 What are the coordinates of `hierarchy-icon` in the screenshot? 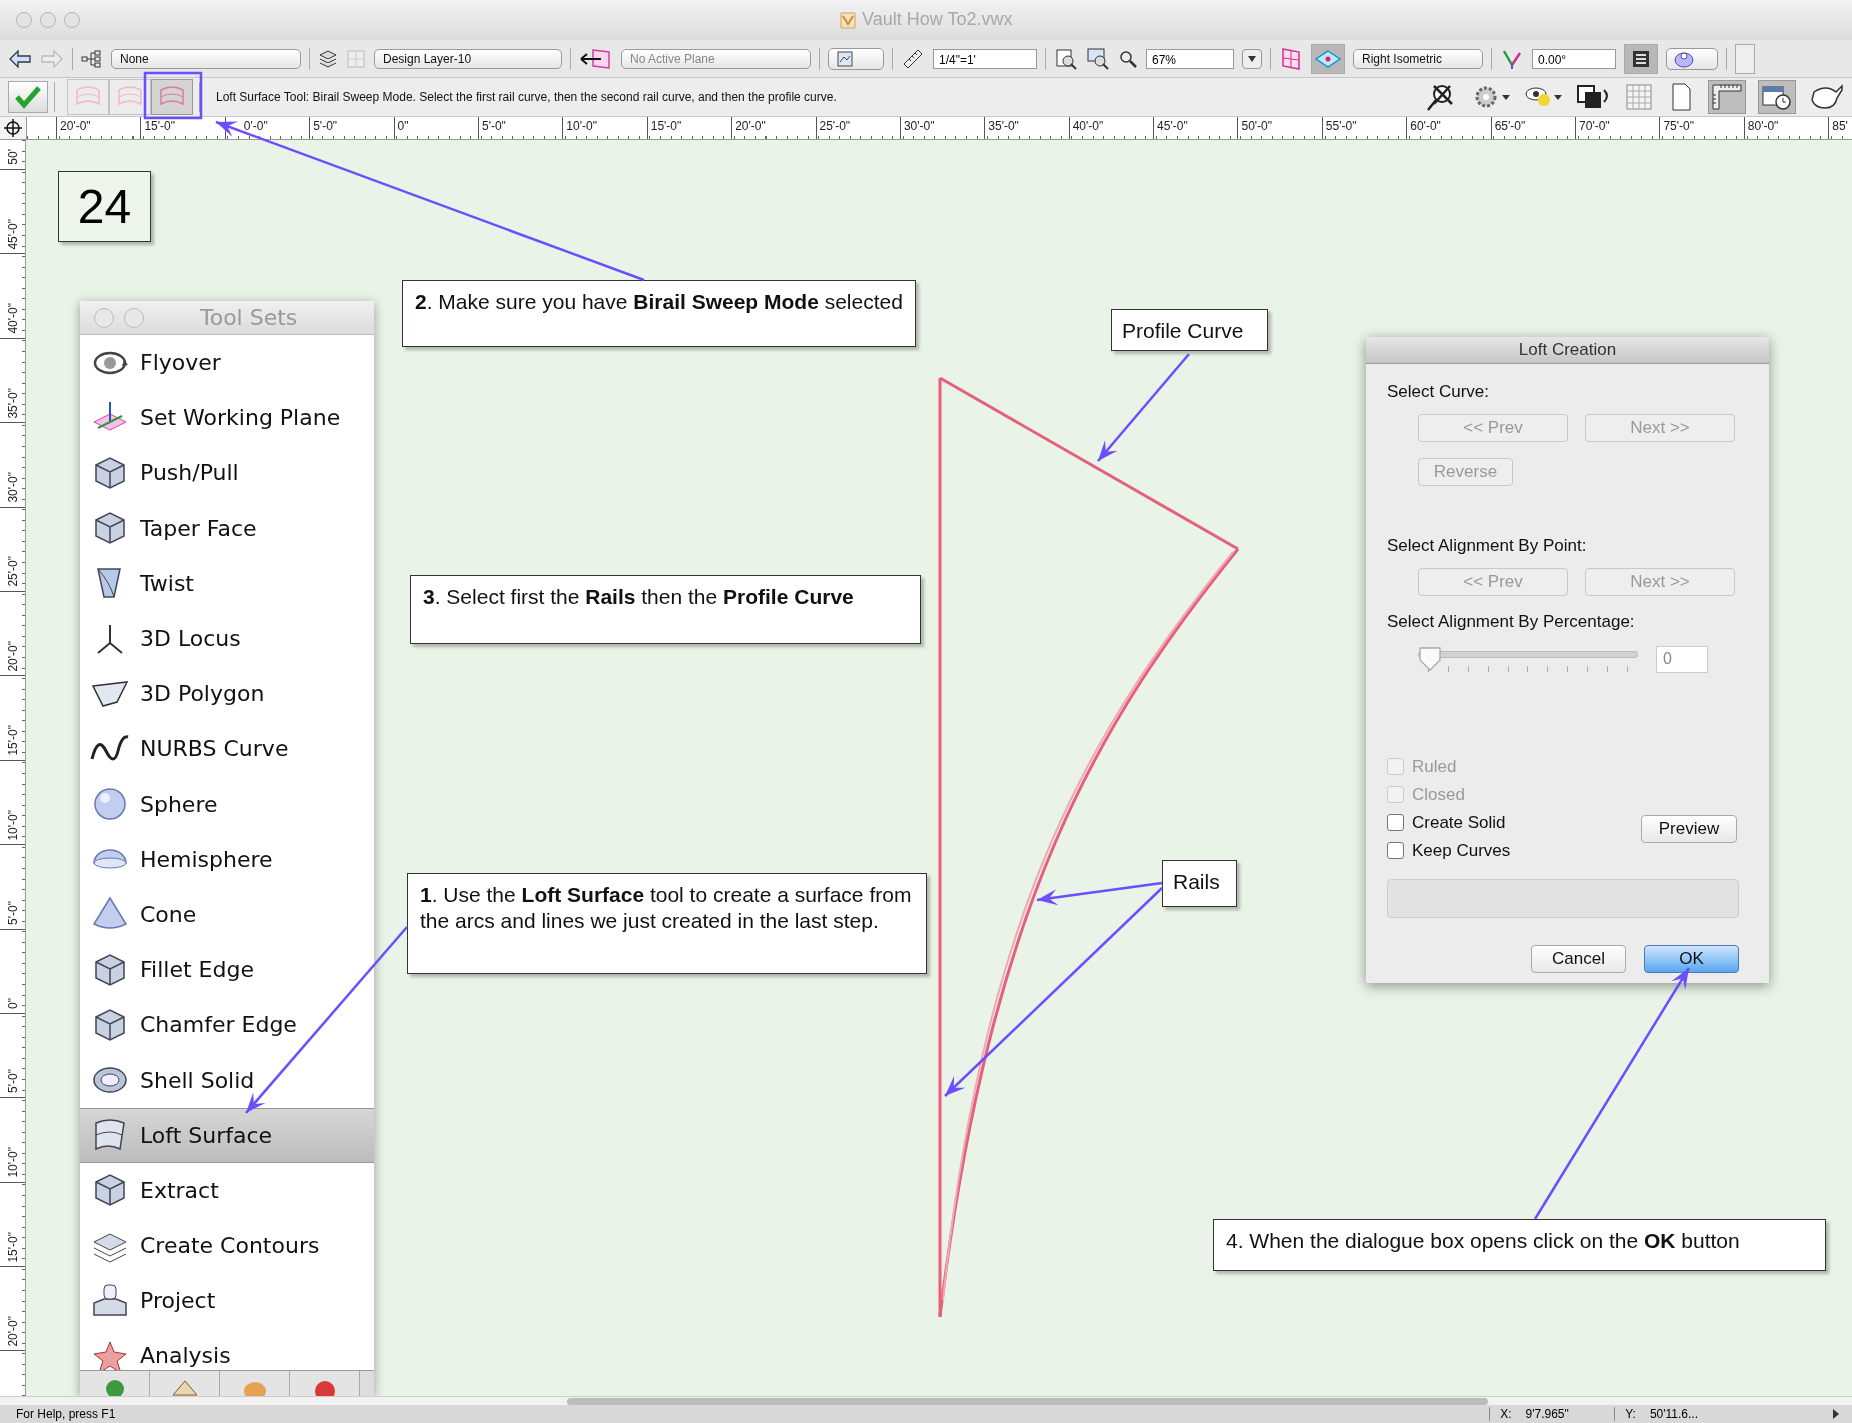 It's located at (92, 58).